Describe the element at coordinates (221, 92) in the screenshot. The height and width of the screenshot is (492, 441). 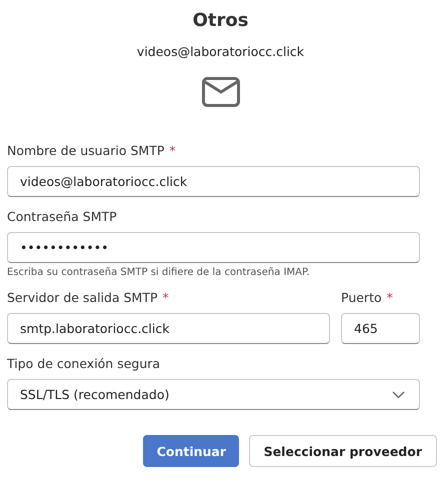
I see `envelope-icon` at that location.